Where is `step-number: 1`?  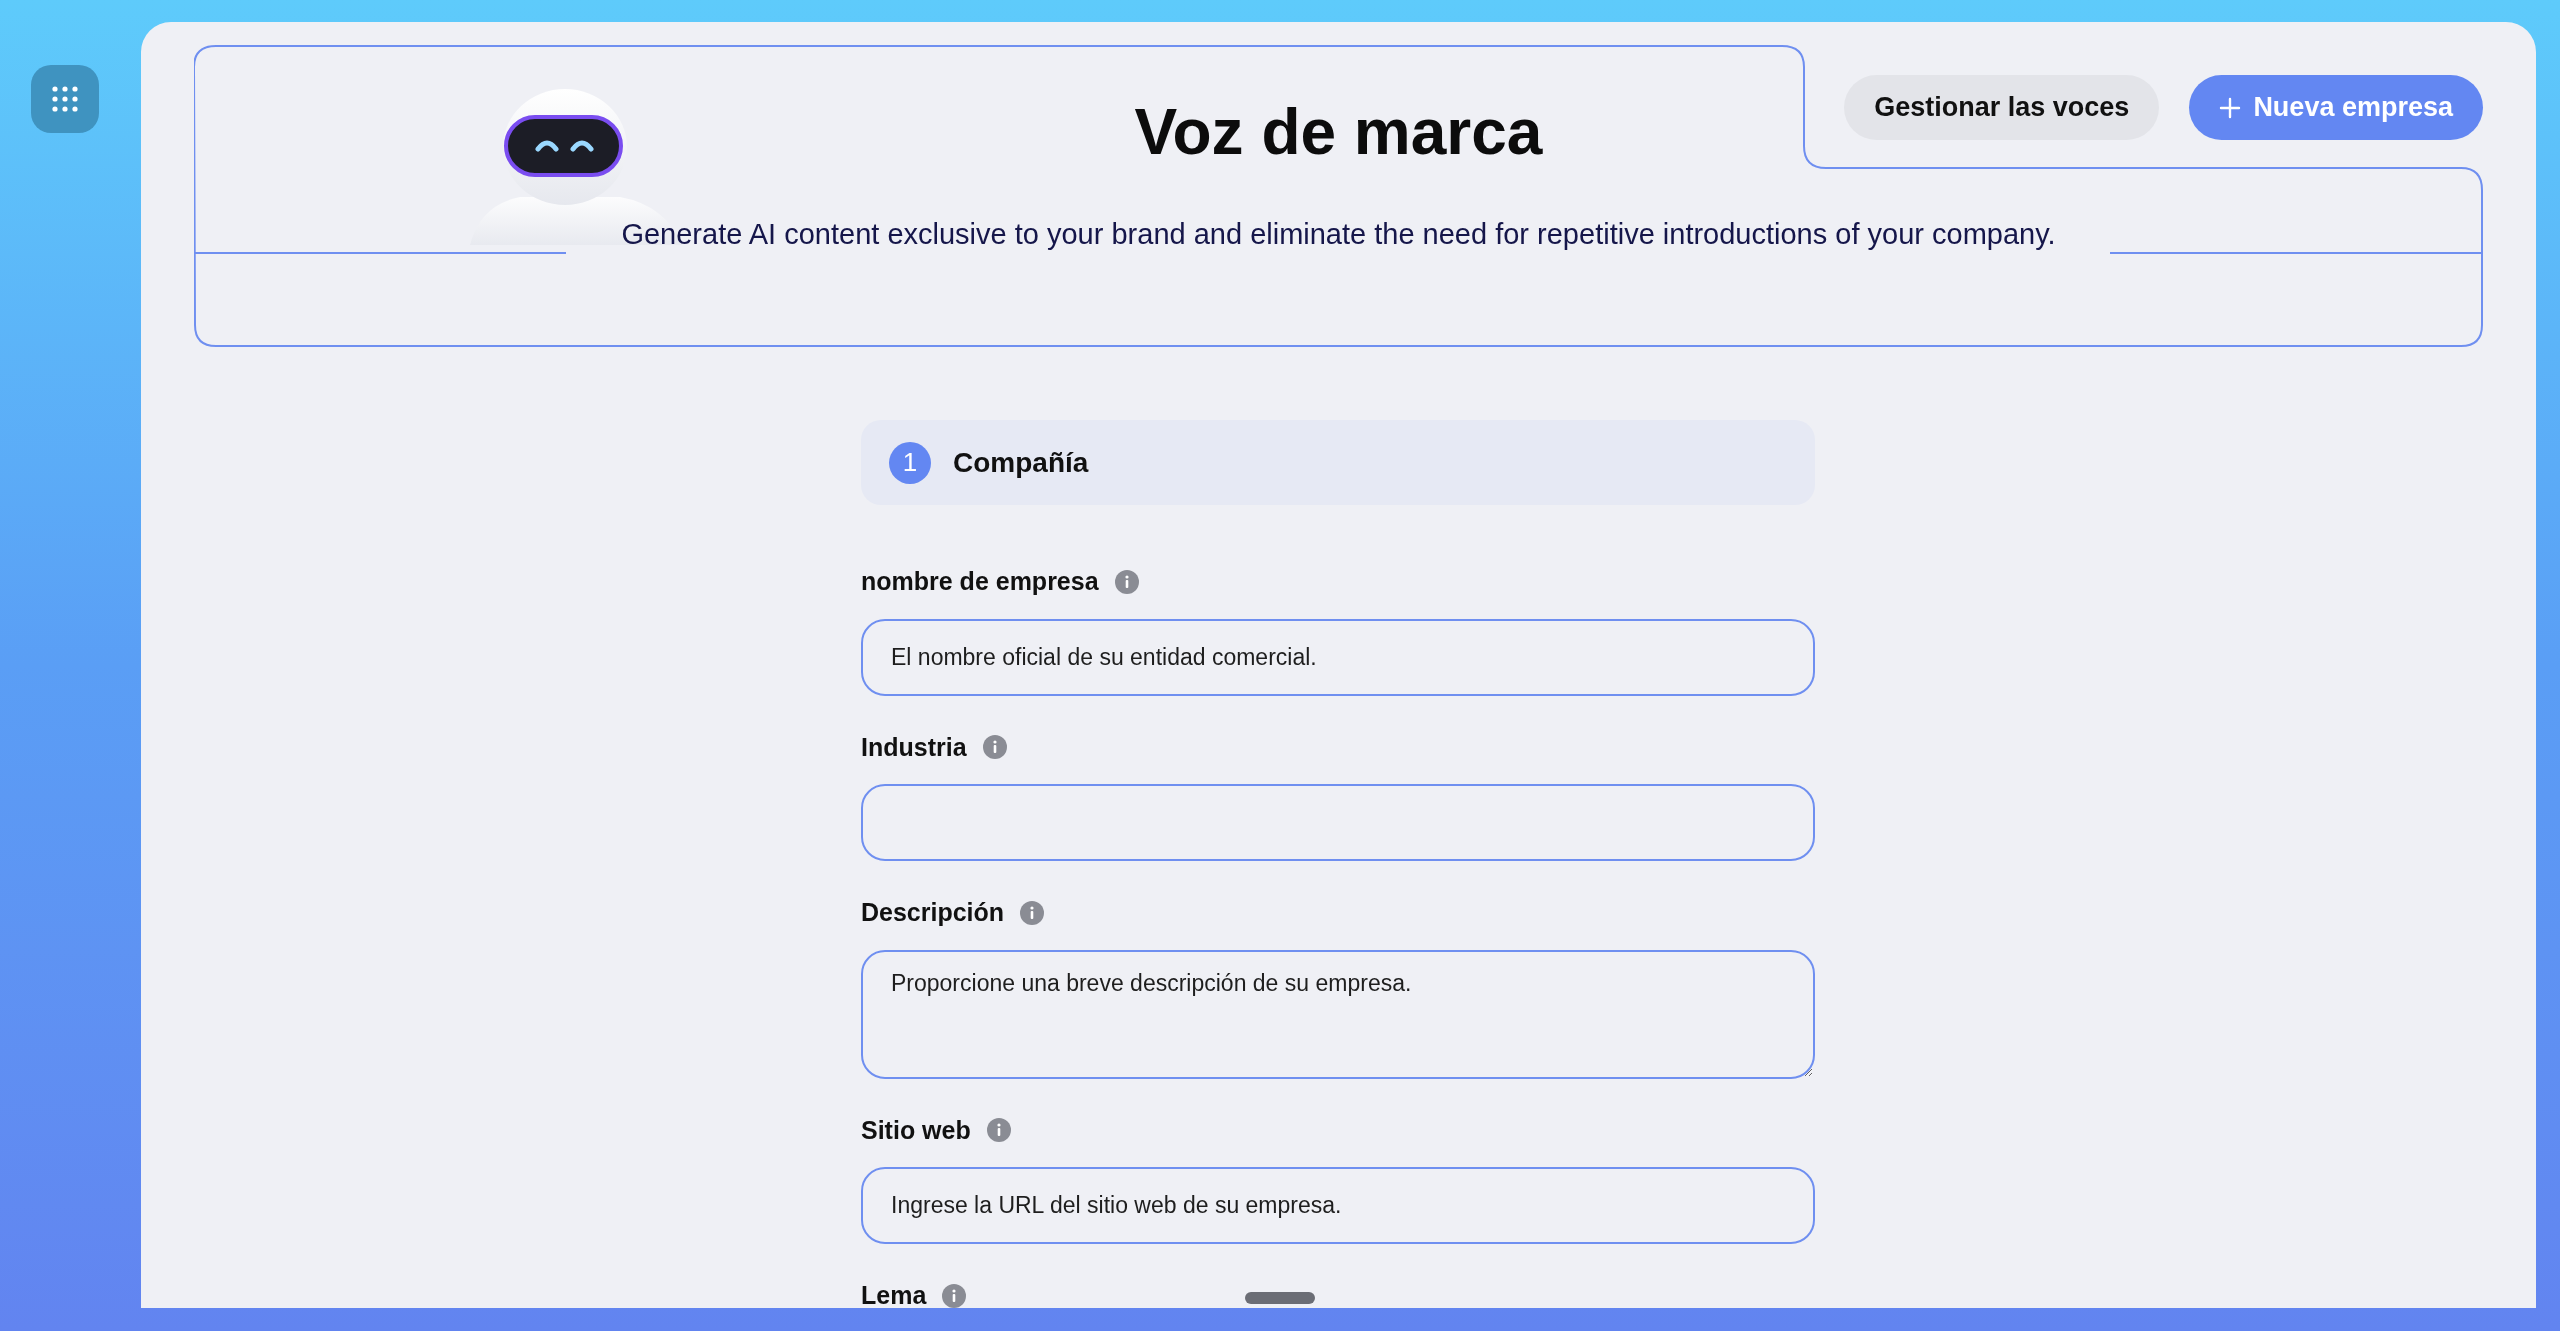 step-number: 1 is located at coordinates (910, 462).